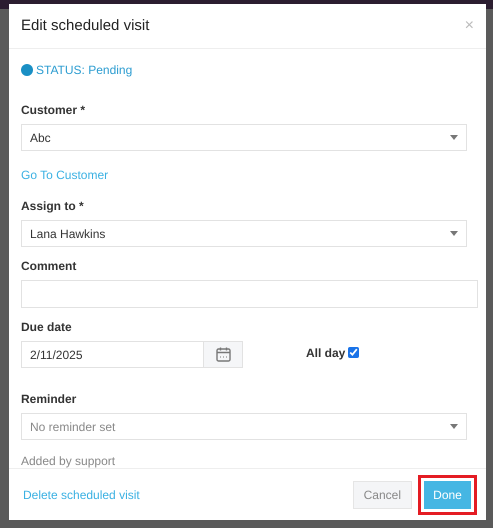 This screenshot has height=528, width=493. Describe the element at coordinates (68, 461) in the screenshot. I see `added-by-note: Added by support` at that location.